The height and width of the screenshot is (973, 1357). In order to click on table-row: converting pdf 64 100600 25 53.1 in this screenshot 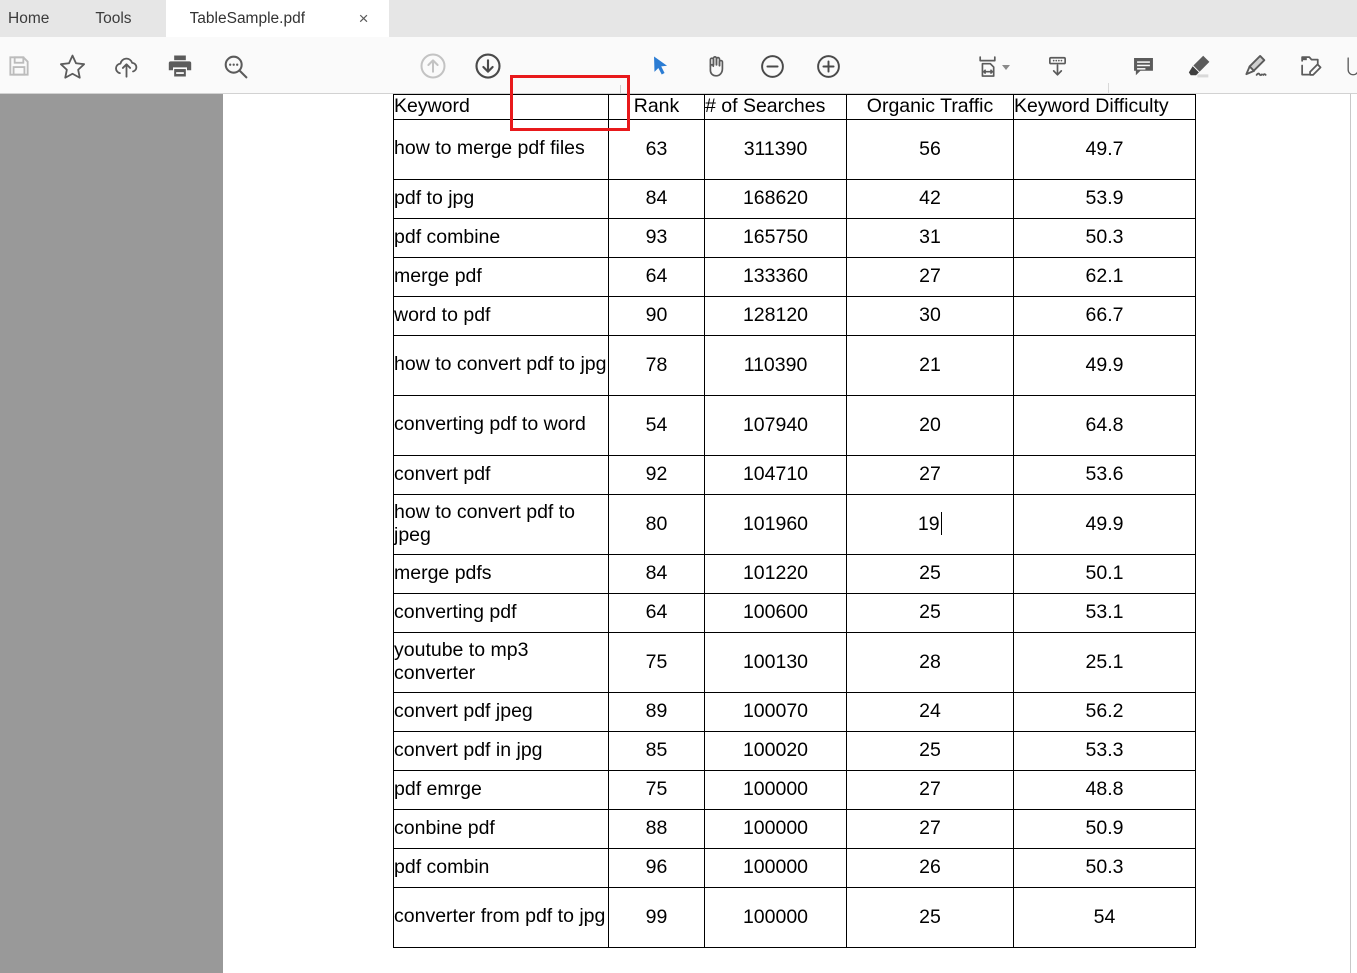, I will do `click(794, 612)`.